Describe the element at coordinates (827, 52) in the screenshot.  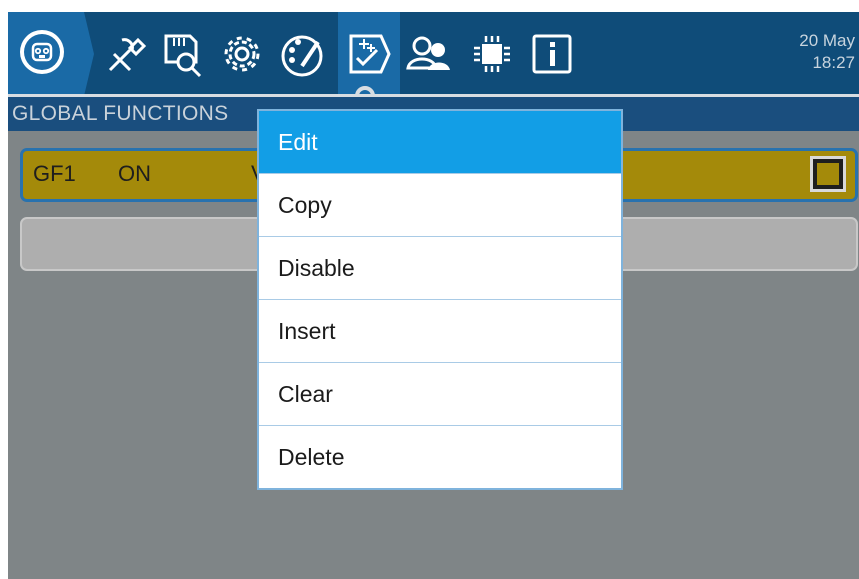
I see `datetime-display: 20 May 18:27` at that location.